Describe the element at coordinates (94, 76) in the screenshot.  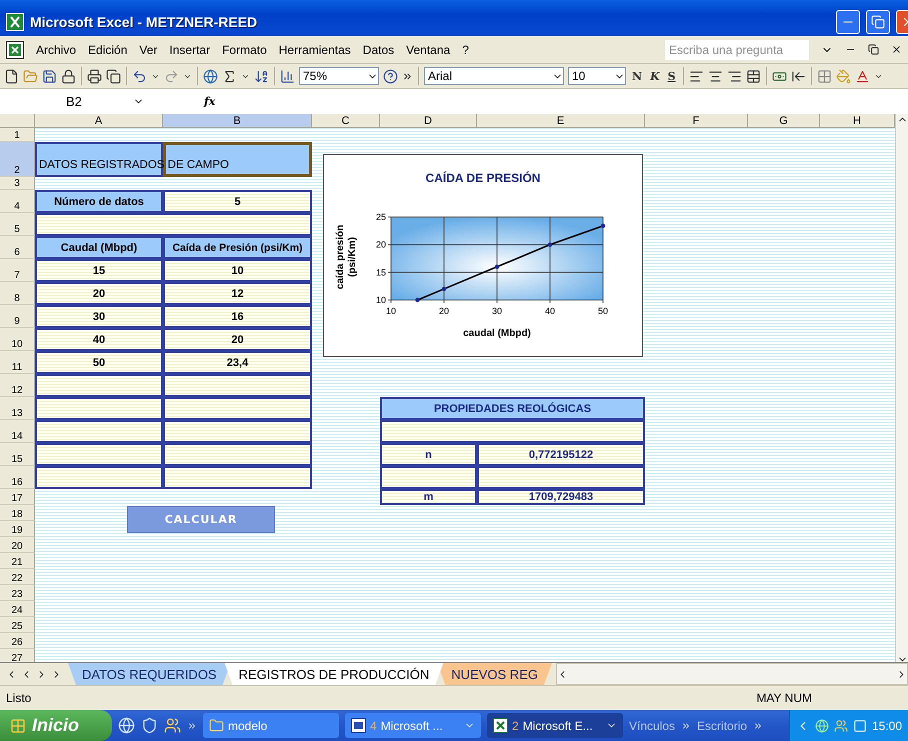
I see `print-icon` at that location.